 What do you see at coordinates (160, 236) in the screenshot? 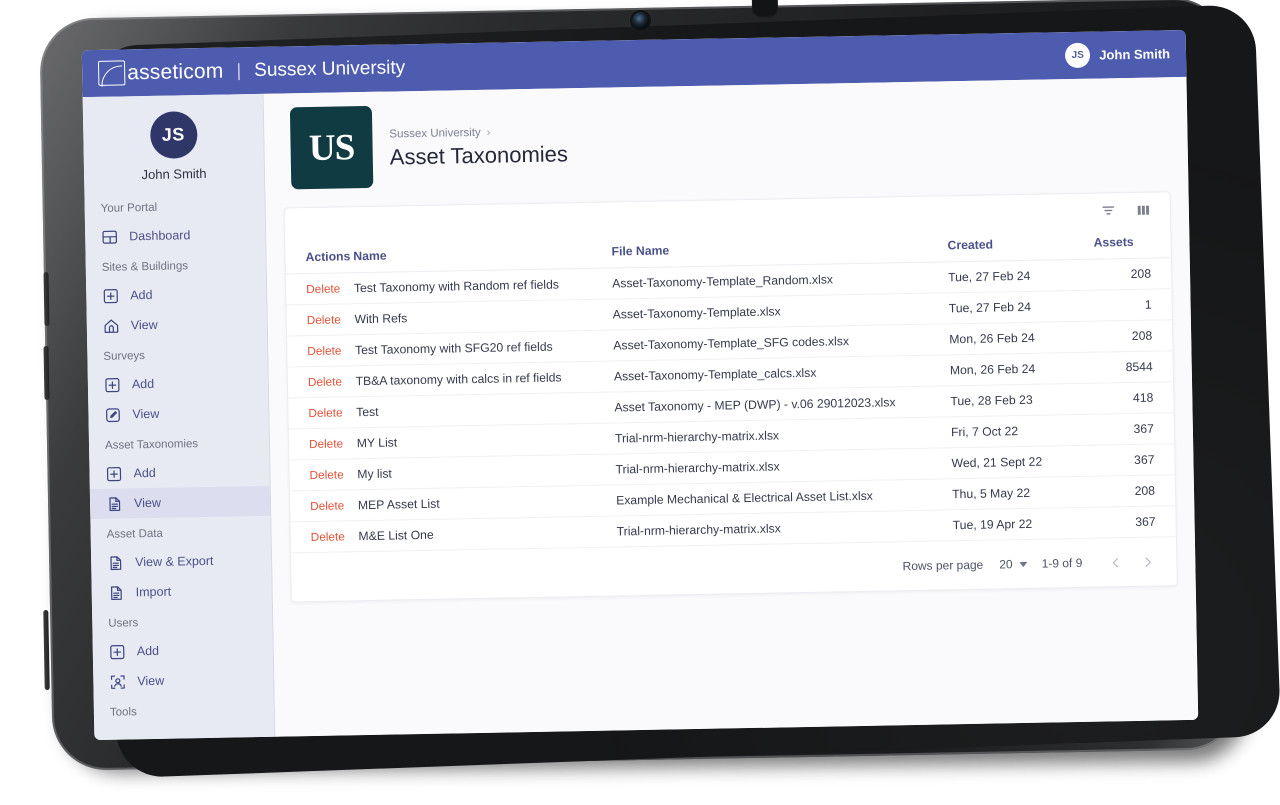
I see `sidebar-item-label: Dashboard` at bounding box center [160, 236].